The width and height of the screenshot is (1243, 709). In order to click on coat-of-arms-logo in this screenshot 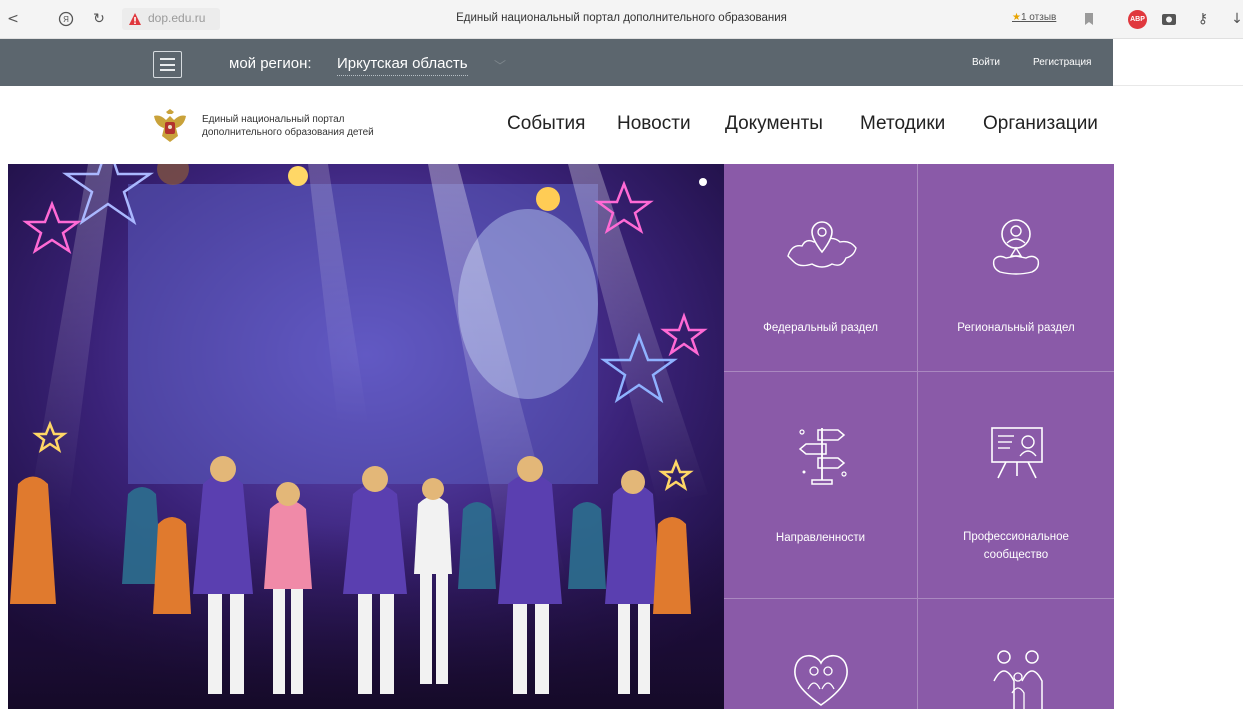, I will do `click(170, 126)`.